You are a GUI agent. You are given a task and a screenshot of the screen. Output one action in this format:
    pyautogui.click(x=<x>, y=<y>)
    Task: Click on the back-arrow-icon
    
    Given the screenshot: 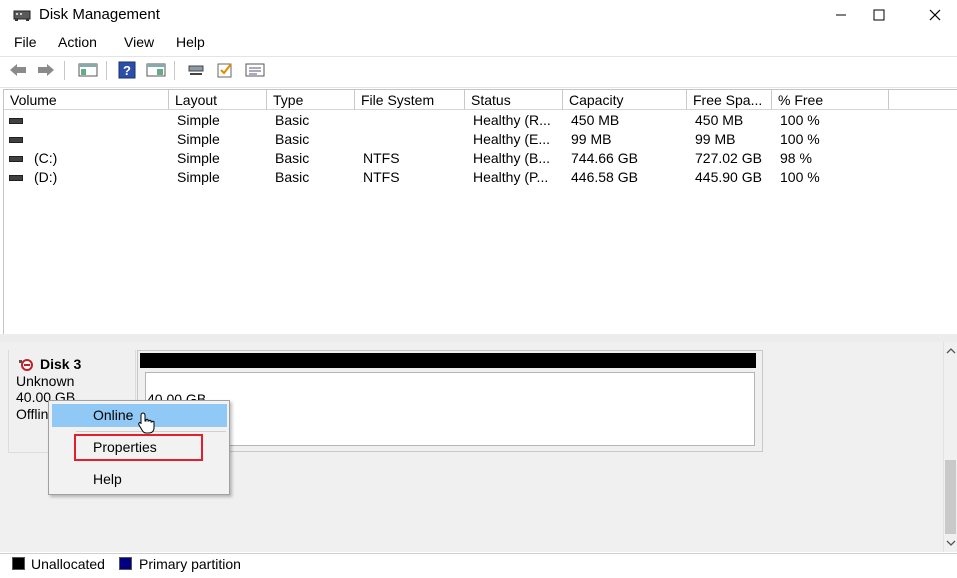 What is the action you would take?
    pyautogui.click(x=18, y=70)
    